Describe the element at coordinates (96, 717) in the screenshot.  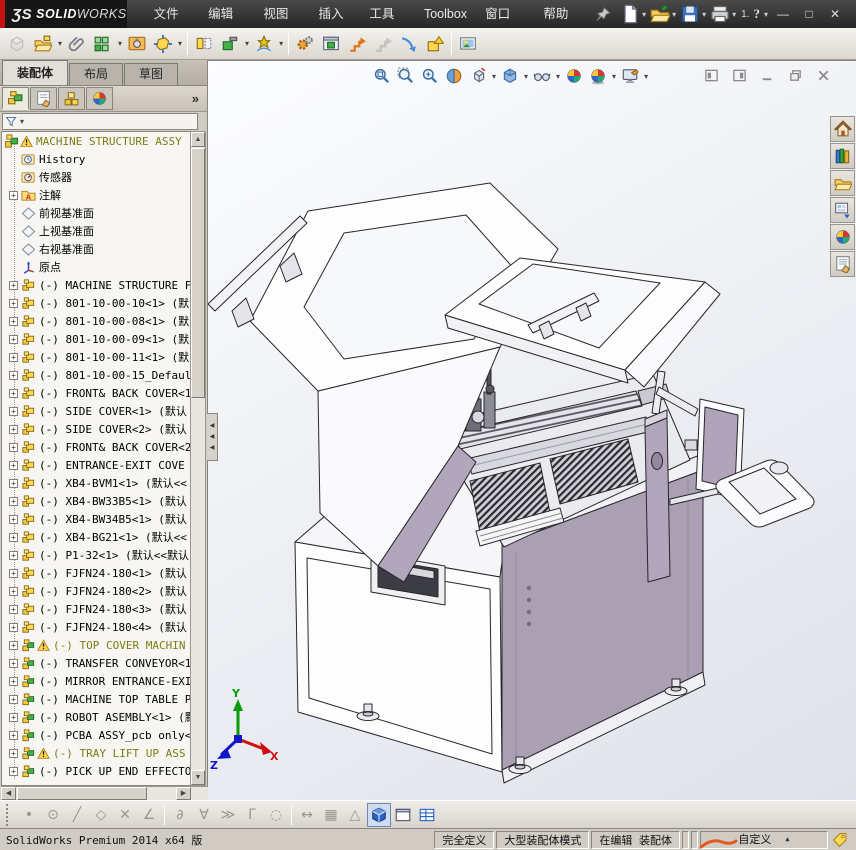
I see `tree-item: + (-) ROBOT ASEMBLY<1> (默` at that location.